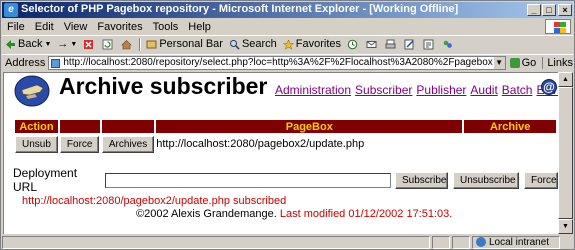  I want to click on nav-subscriber: Subscriber, so click(383, 90).